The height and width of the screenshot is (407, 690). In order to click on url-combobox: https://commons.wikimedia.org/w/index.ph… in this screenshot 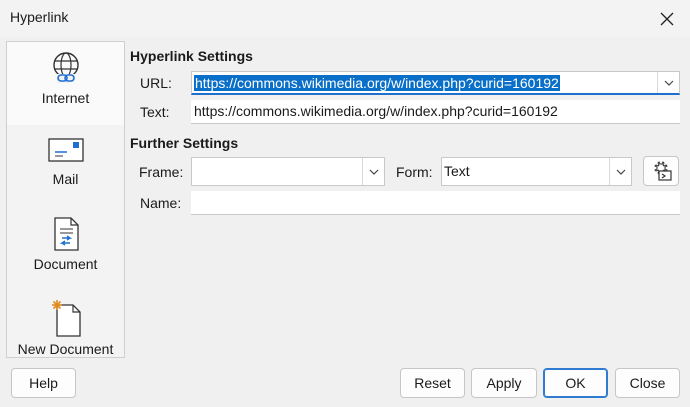, I will do `click(435, 83)`.